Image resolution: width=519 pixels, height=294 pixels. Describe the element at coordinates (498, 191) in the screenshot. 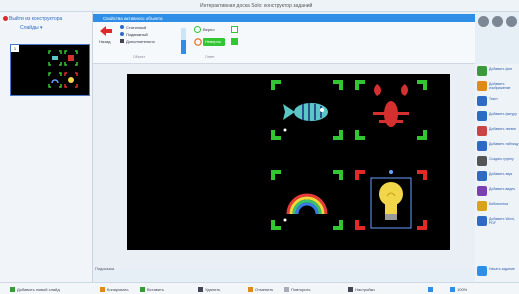

I see `tool-add-video: Добавить видео` at that location.